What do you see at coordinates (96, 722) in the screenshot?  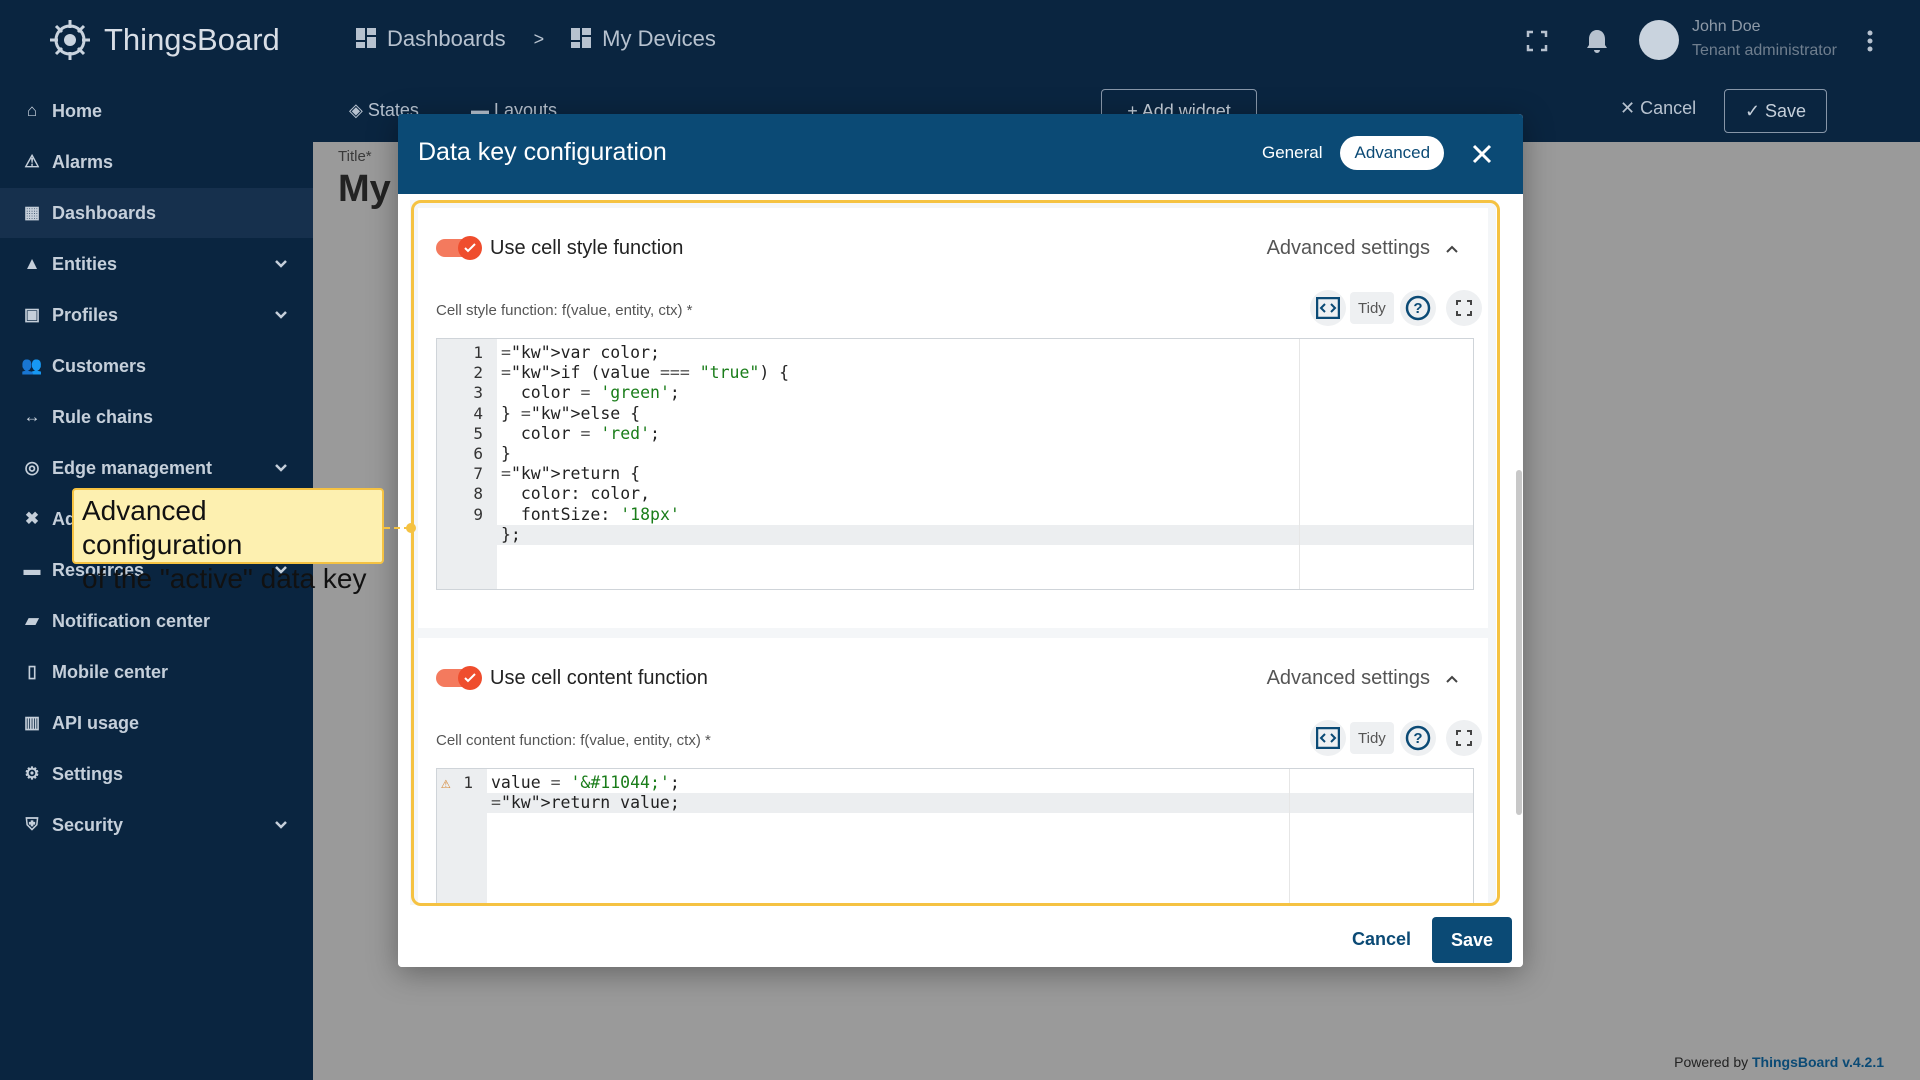 I see `sidebar-item-label: API usage` at bounding box center [96, 722].